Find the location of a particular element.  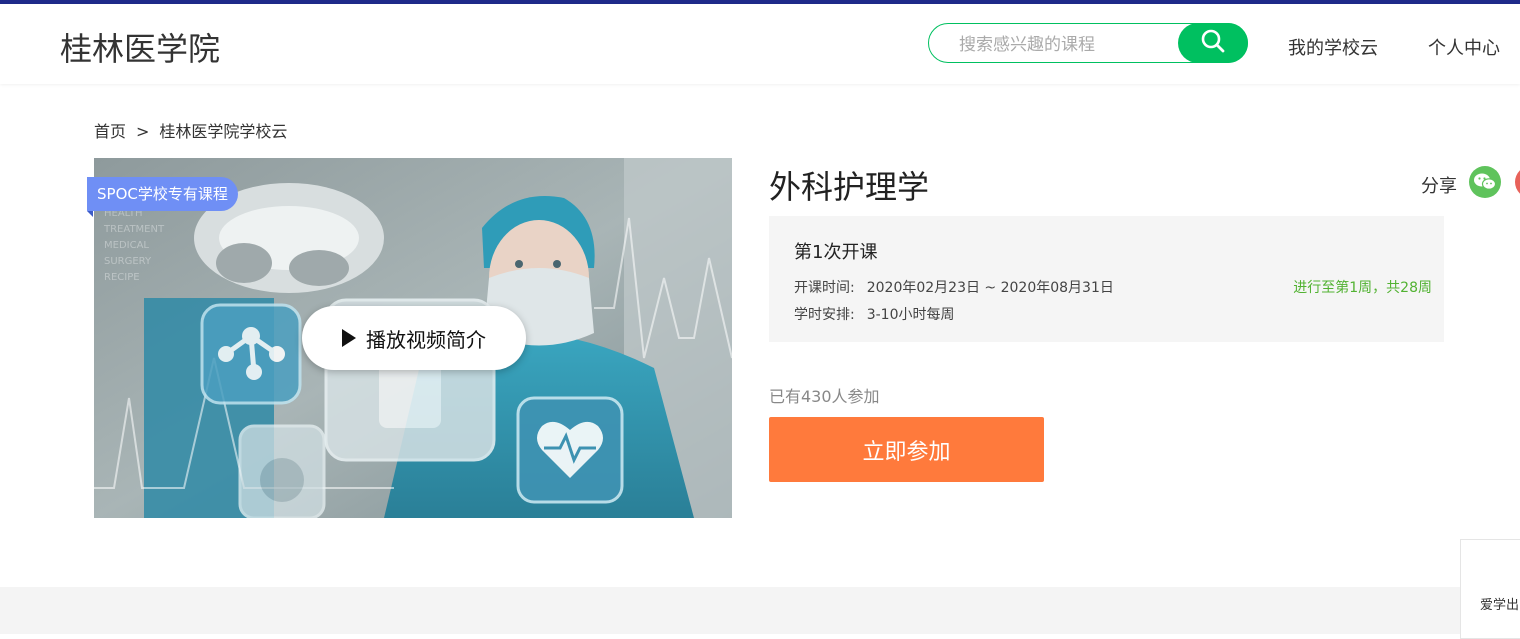

session-time-value: 2020年02月23日 ~ 2020年08月31日 is located at coordinates (990, 288).